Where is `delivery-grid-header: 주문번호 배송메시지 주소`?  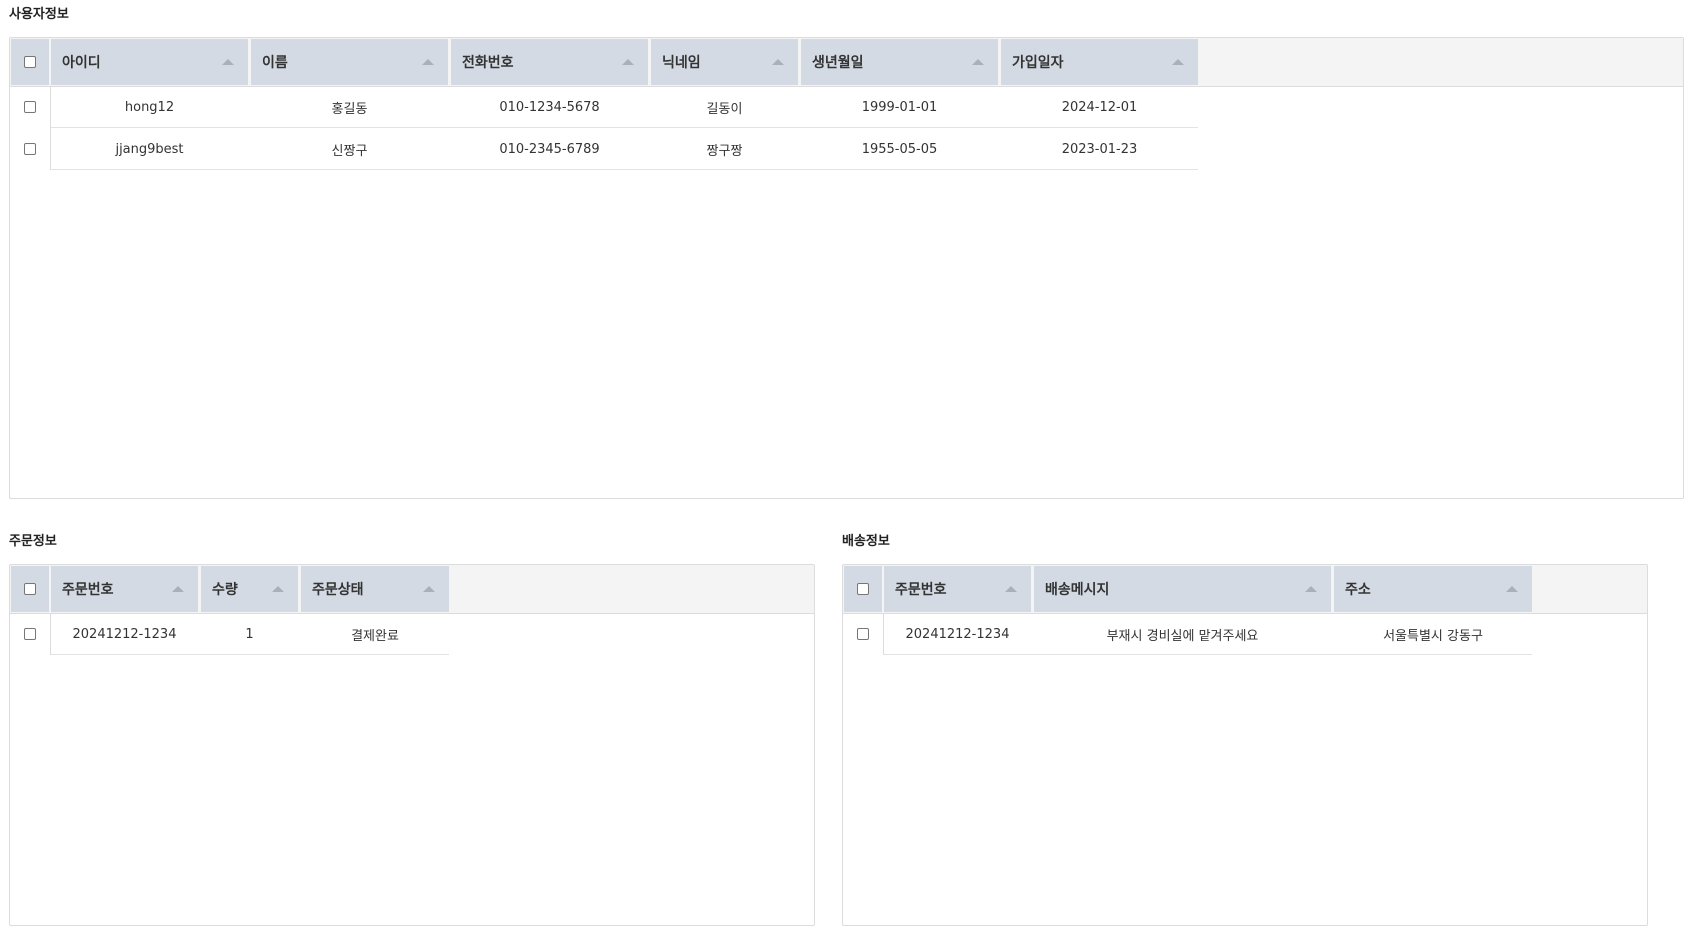 delivery-grid-header: 주문번호 배송메시지 주소 is located at coordinates (1245, 589).